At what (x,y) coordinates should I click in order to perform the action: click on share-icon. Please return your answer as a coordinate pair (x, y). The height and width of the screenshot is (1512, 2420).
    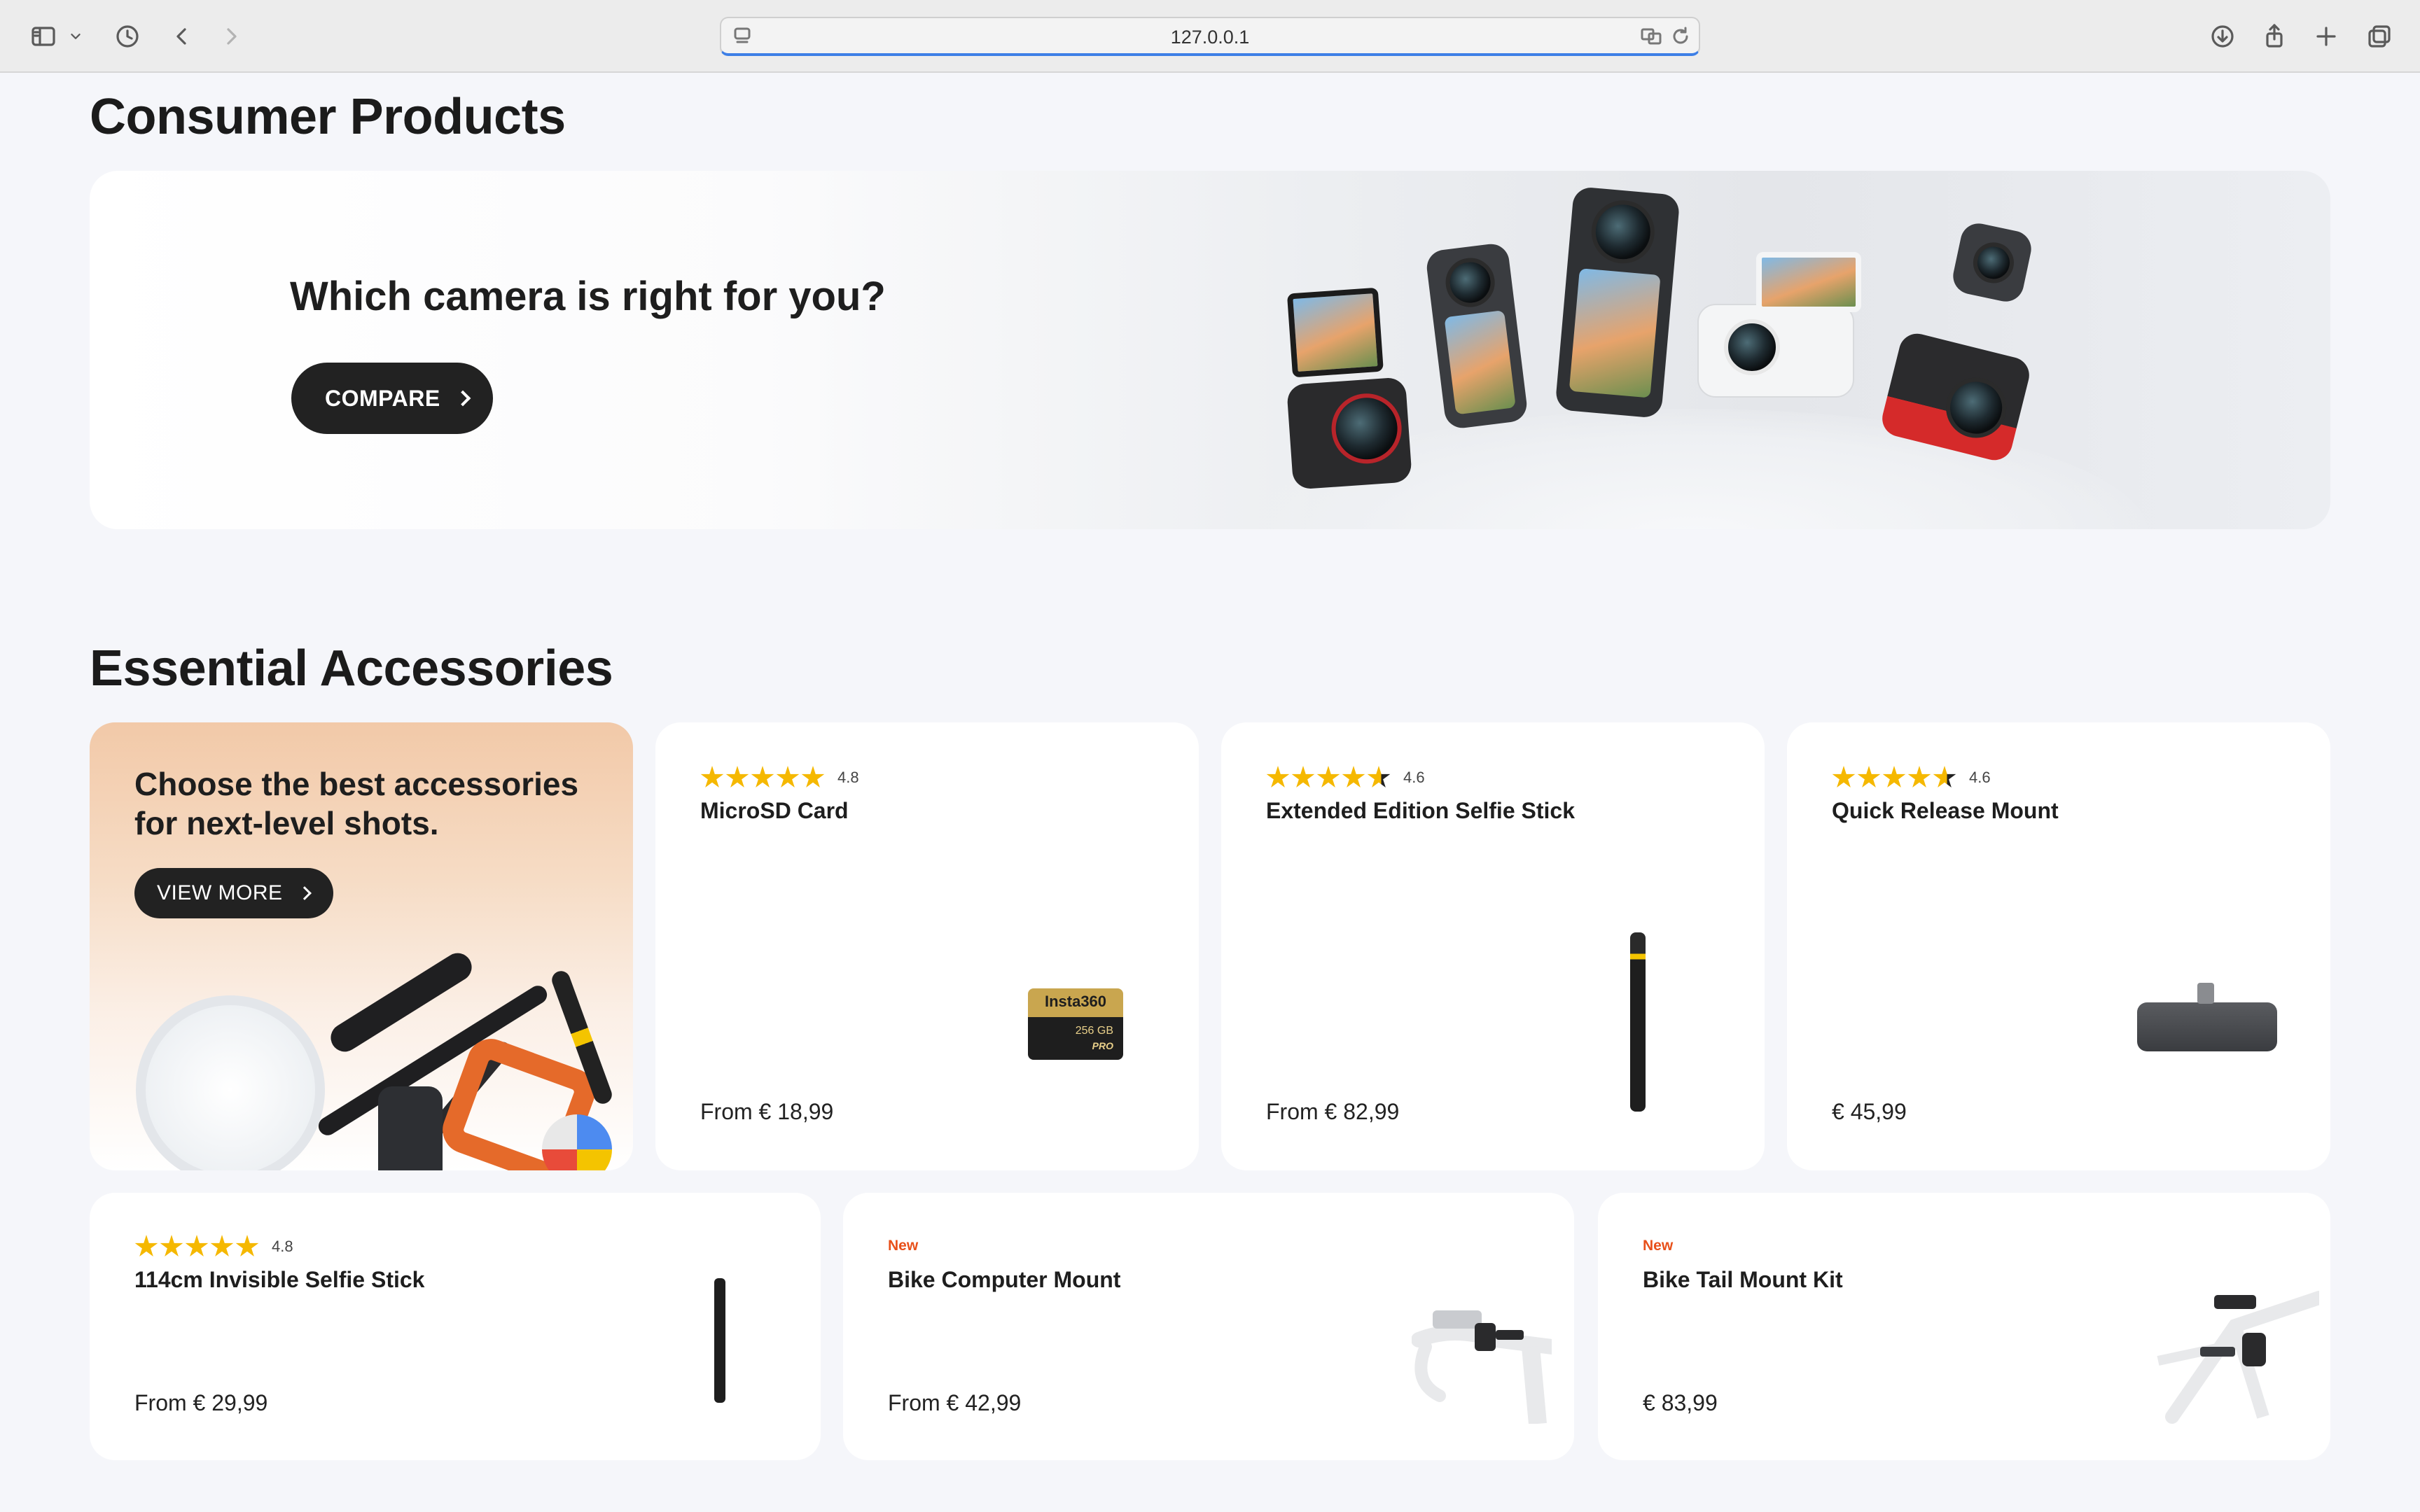
    Looking at the image, I should click on (2274, 36).